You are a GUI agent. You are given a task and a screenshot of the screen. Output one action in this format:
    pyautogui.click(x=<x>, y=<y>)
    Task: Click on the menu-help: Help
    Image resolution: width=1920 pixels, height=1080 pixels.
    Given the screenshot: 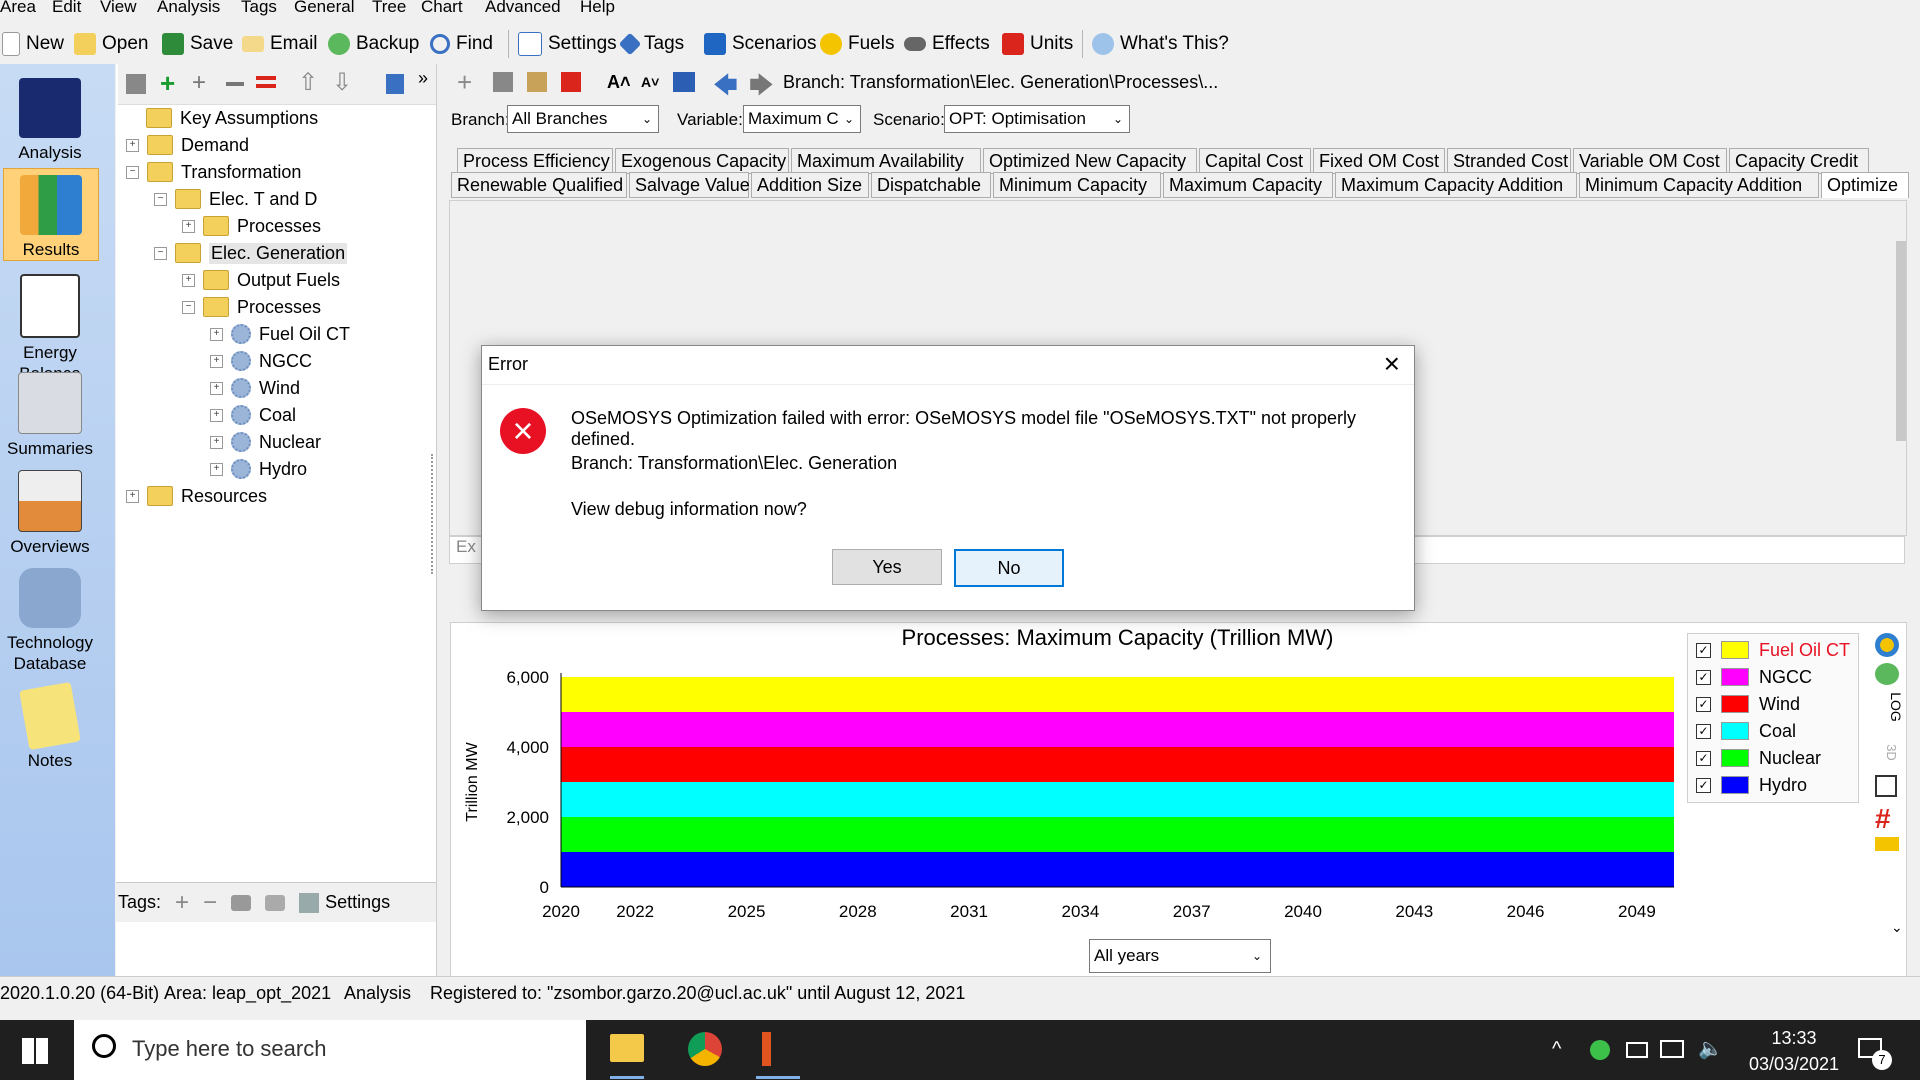 What is the action you would take?
    pyautogui.click(x=597, y=8)
    